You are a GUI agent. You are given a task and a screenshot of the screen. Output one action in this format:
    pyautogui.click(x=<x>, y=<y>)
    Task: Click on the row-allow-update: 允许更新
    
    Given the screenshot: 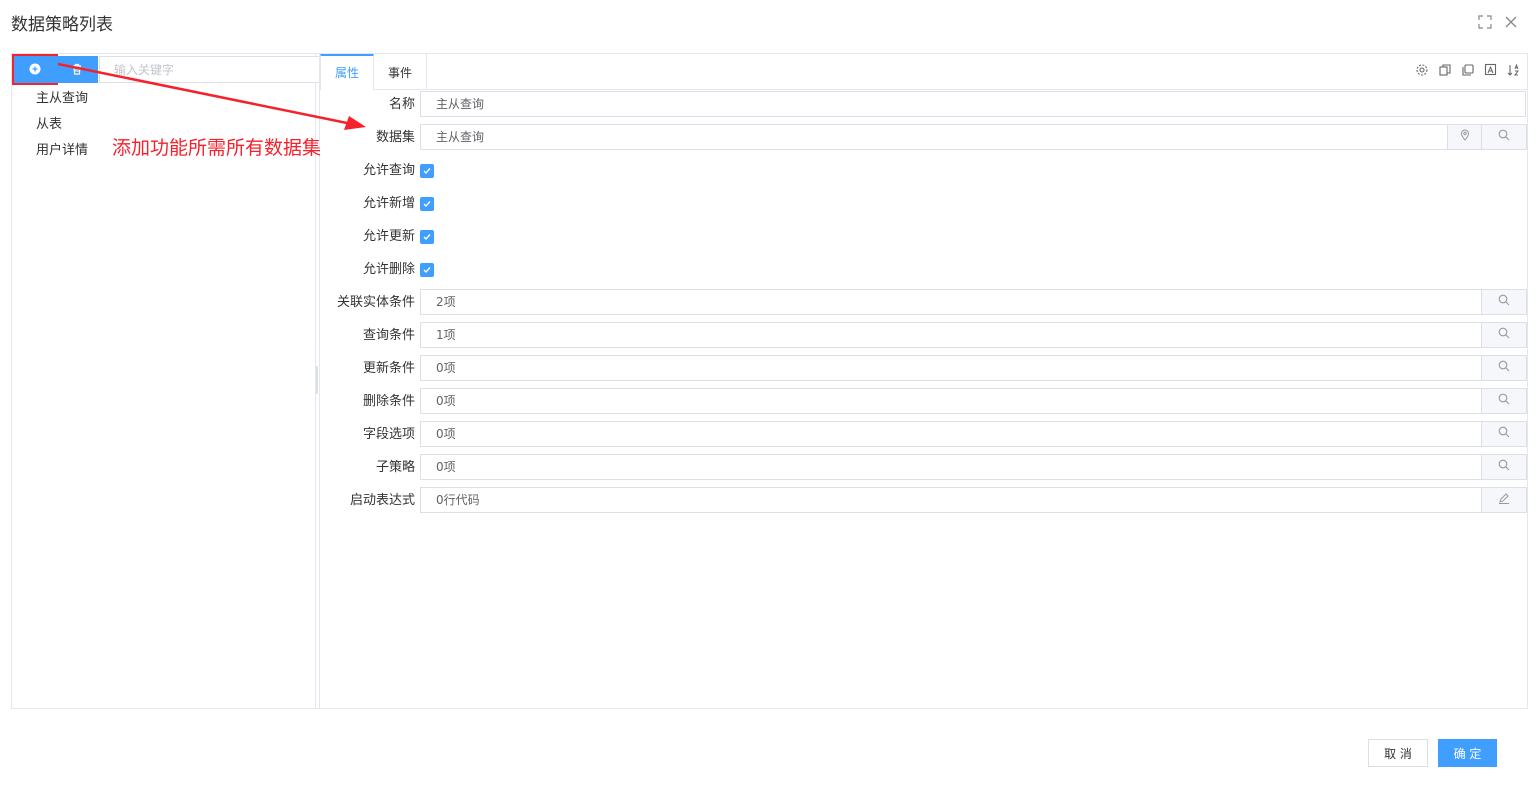 What is the action you would take?
    pyautogui.click(x=924, y=237)
    